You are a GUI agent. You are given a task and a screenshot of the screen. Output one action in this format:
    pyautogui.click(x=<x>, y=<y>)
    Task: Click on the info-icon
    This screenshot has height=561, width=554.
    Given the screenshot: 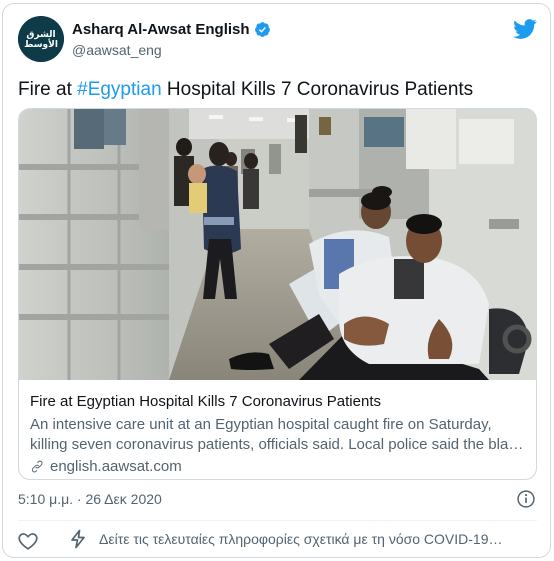 What is the action you would take?
    pyautogui.click(x=526, y=499)
    